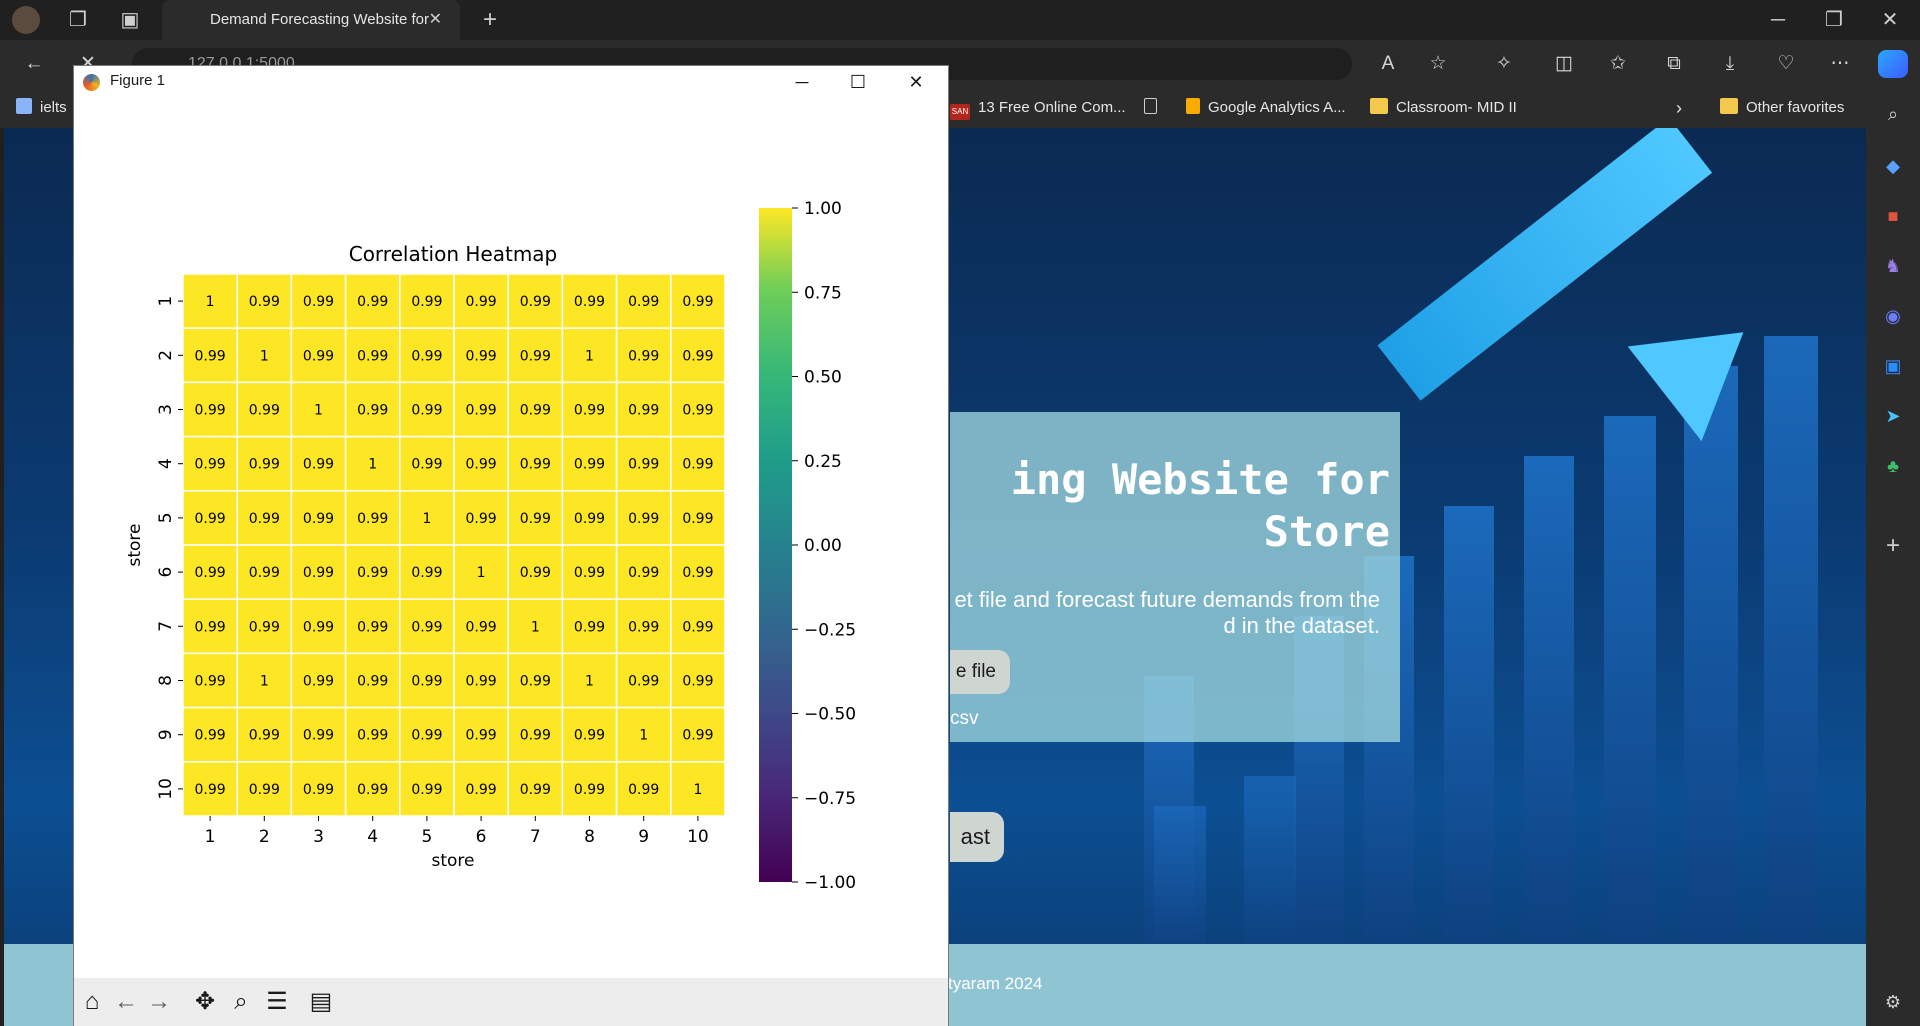  I want to click on x-tick-label: 6, so click(481, 837).